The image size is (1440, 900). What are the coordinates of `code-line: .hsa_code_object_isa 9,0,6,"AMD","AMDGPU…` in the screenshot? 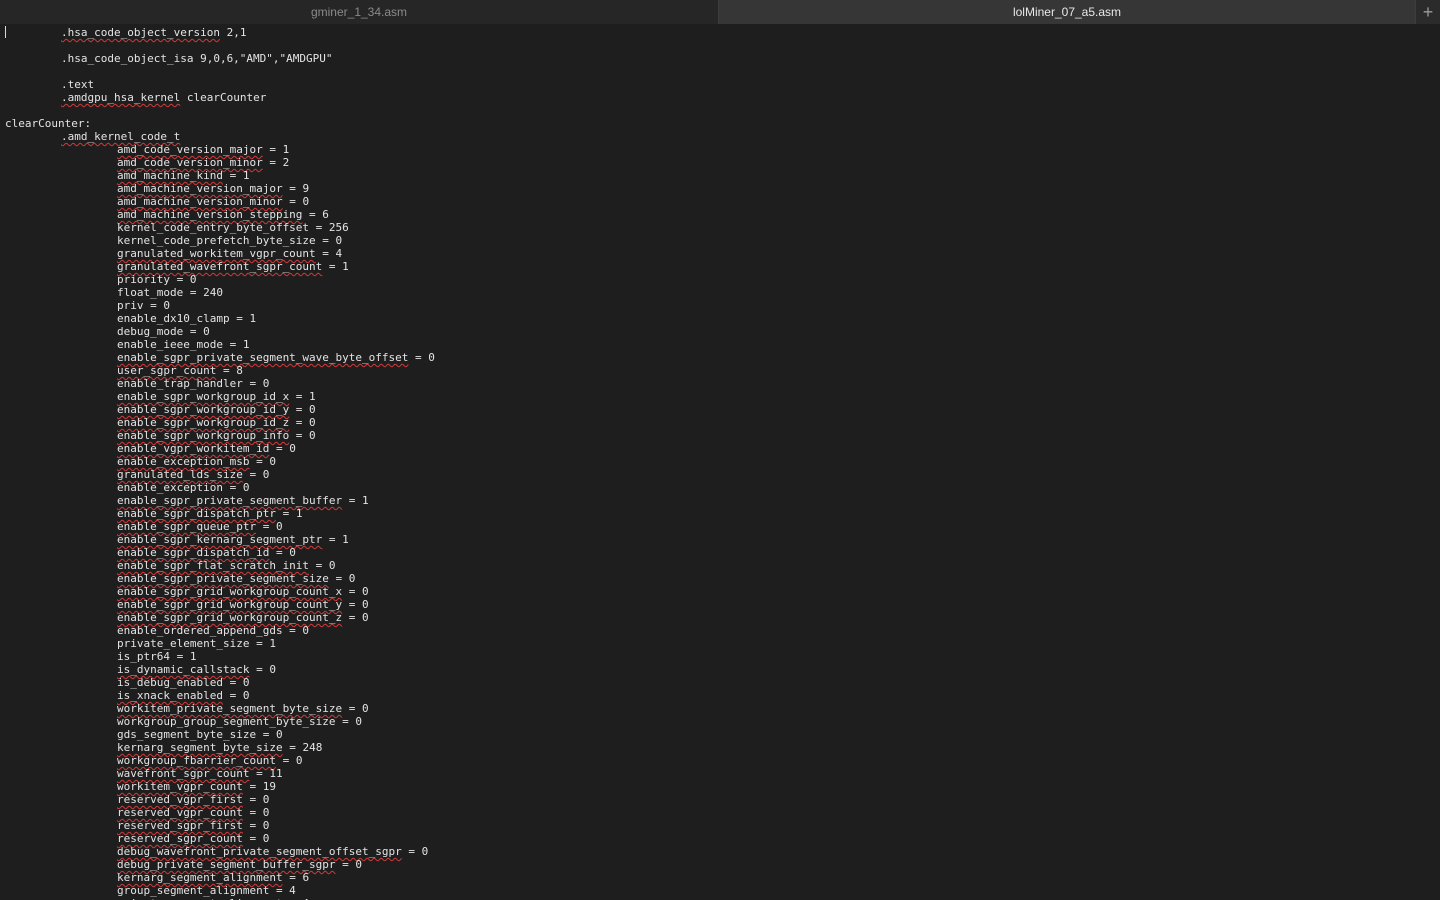 It's located at (197, 58).